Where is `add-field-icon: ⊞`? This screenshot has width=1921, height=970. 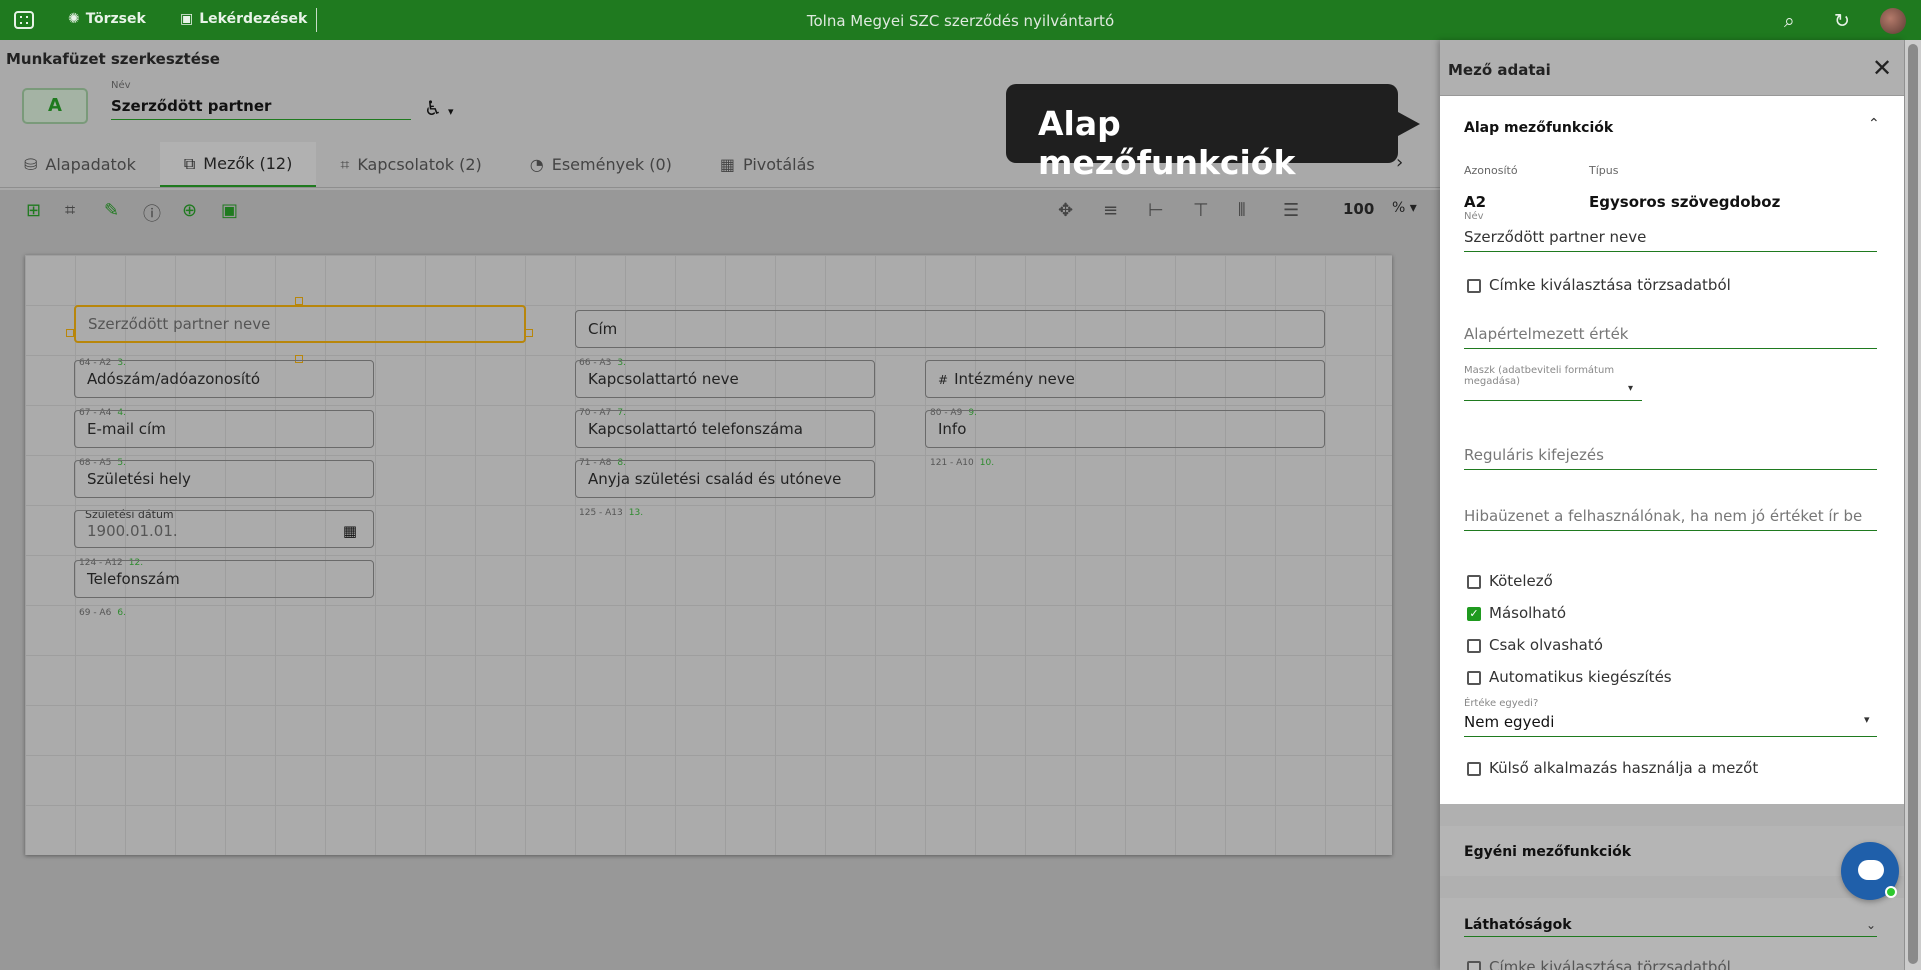 add-field-icon: ⊞ is located at coordinates (33, 210).